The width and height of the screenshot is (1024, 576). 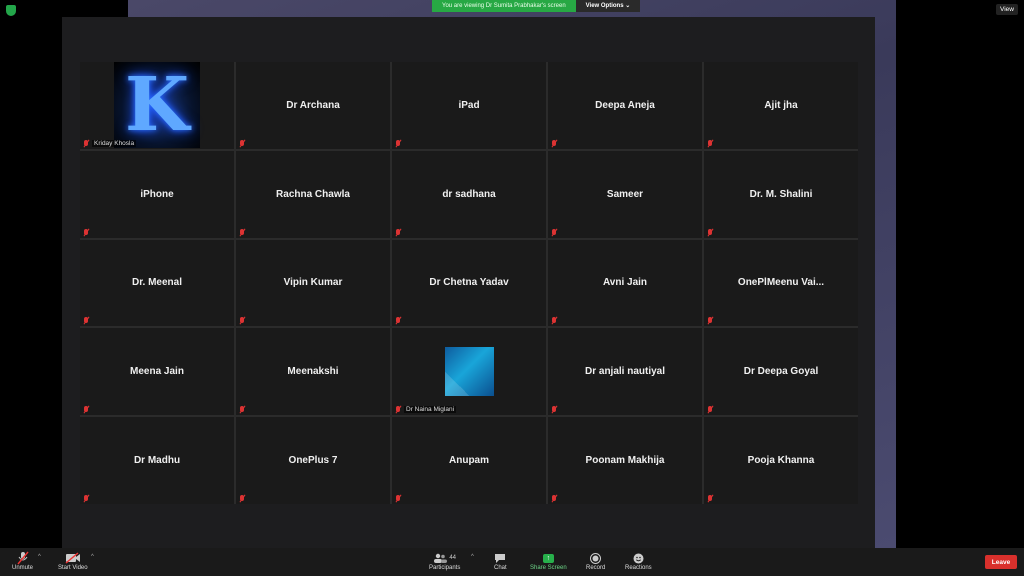 I want to click on participant-tile: OnePlus 7, so click(x=313, y=460).